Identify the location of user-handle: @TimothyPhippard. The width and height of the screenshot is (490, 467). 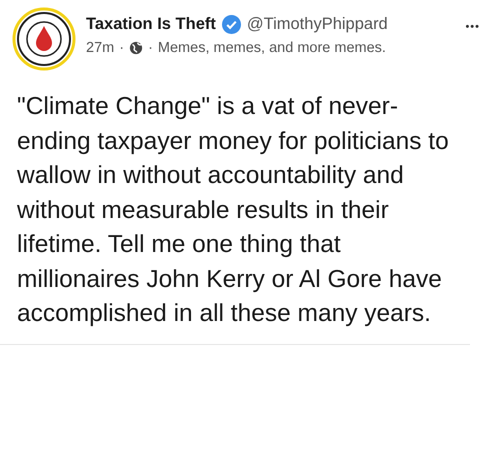
(317, 24).